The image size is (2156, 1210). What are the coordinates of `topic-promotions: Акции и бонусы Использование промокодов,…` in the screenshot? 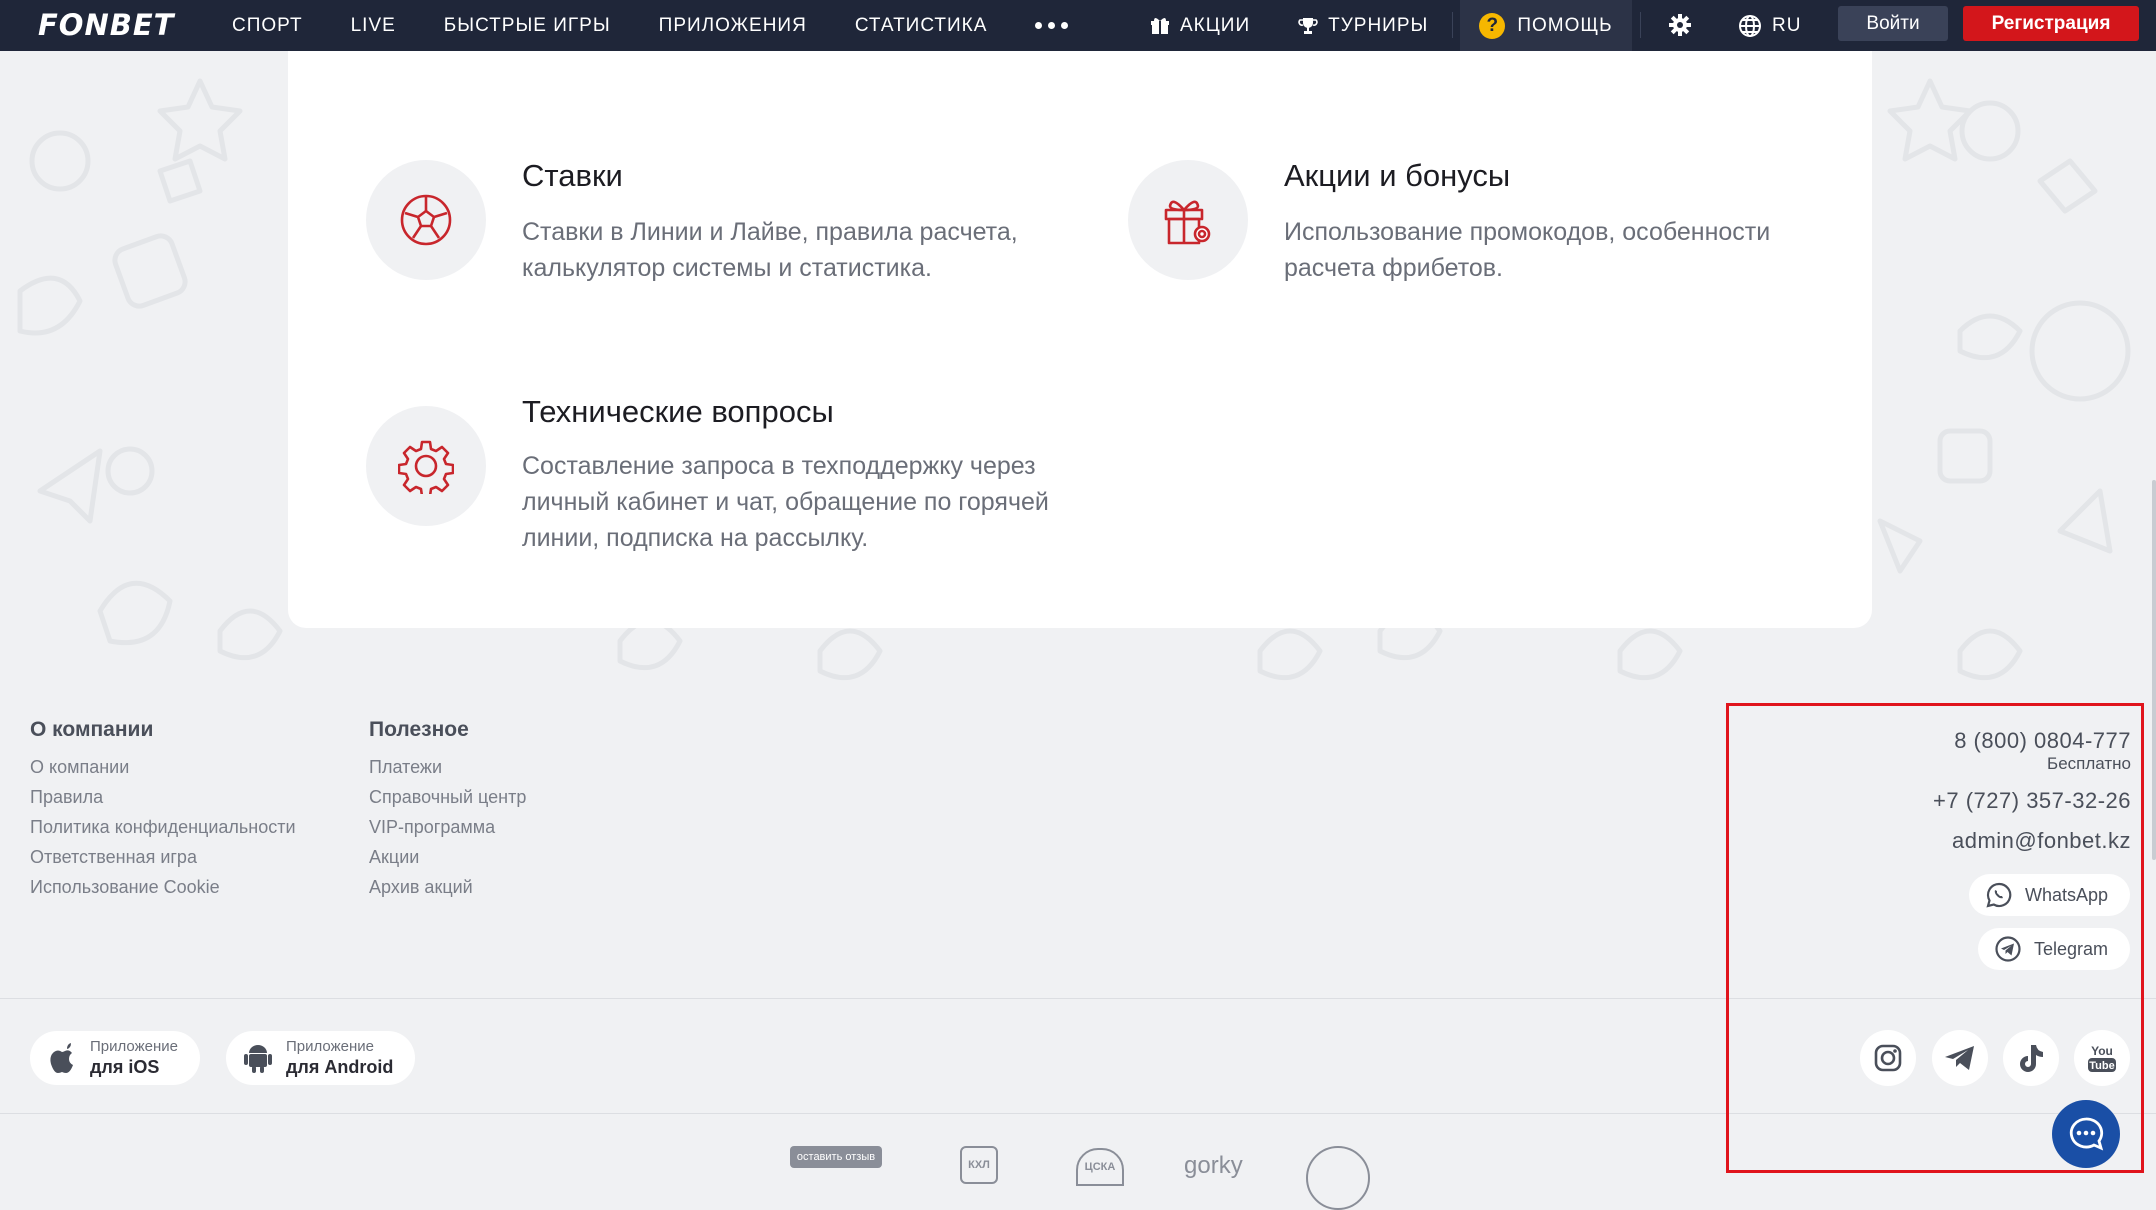 It's located at (1488, 239).